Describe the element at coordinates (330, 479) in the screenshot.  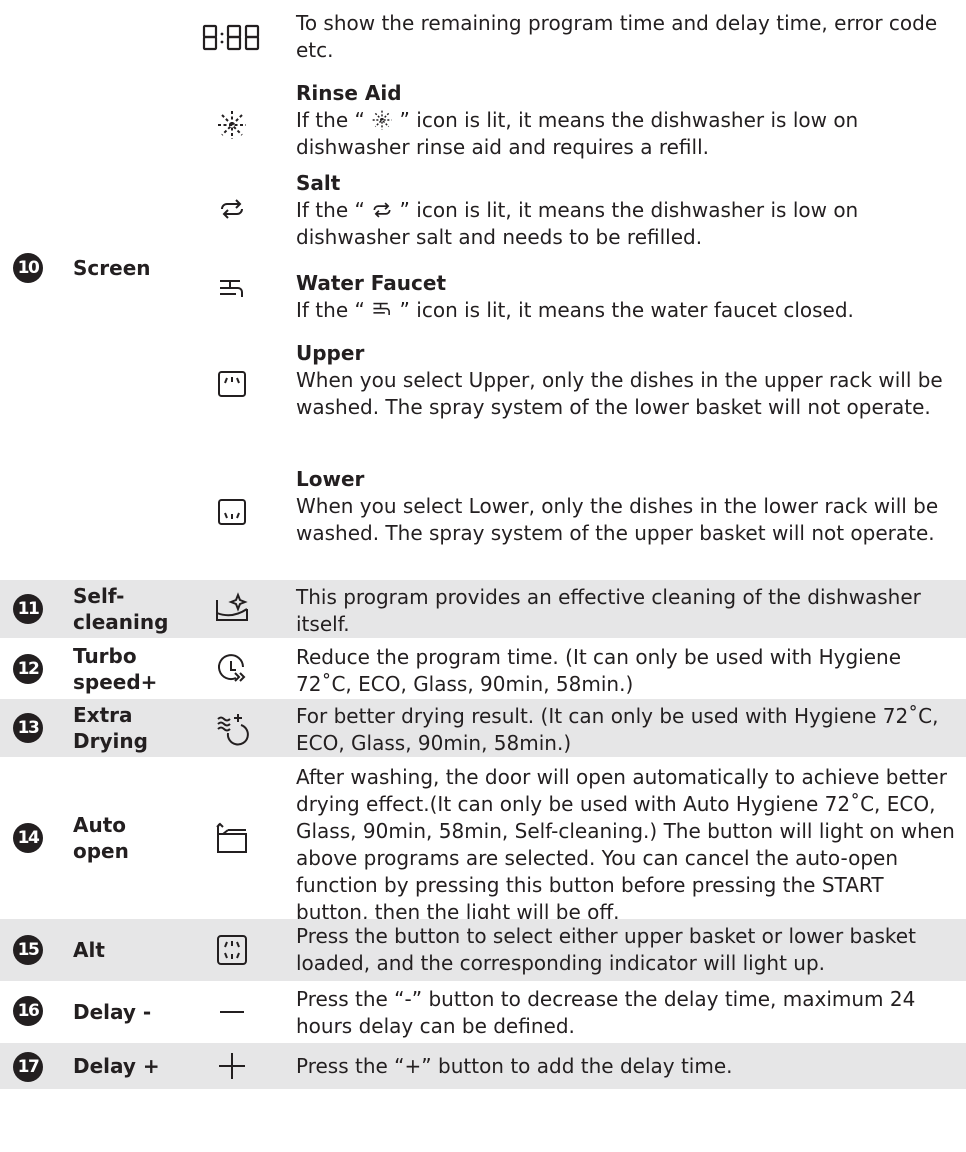
I see `item-subheading: Lower` at that location.